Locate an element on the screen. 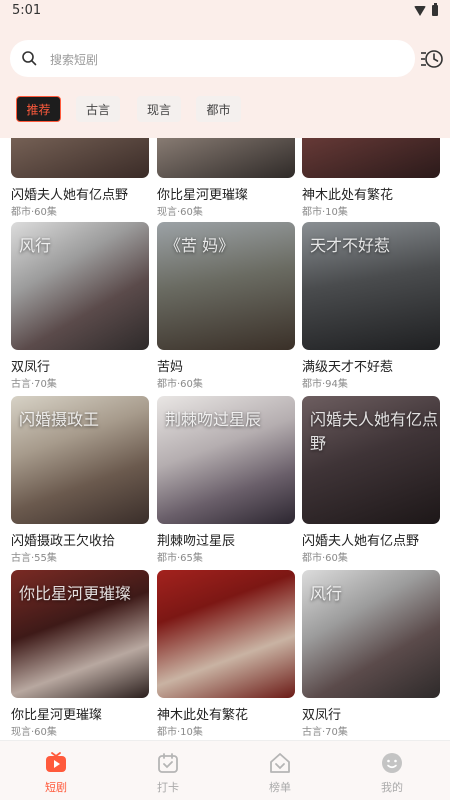 Image resolution: width=450 pixels, height=800 pixels. bottom-nav: 短剧 打卡 榜单 我的 is located at coordinates (225, 770).